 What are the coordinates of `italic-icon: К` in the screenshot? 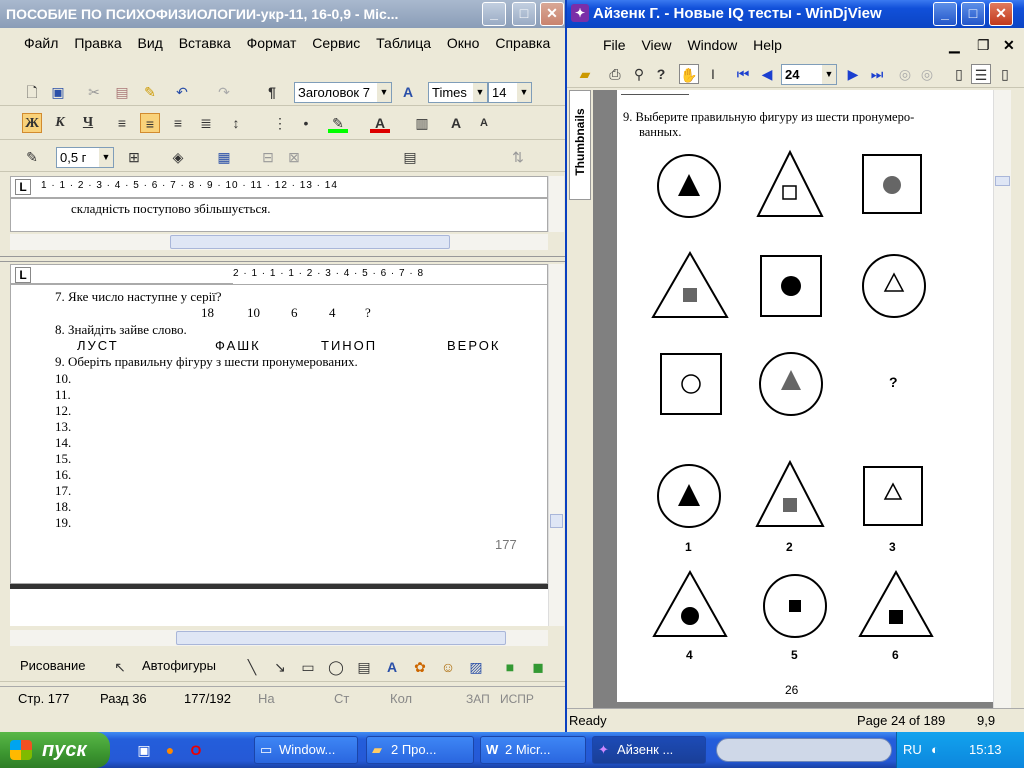 It's located at (60, 123).